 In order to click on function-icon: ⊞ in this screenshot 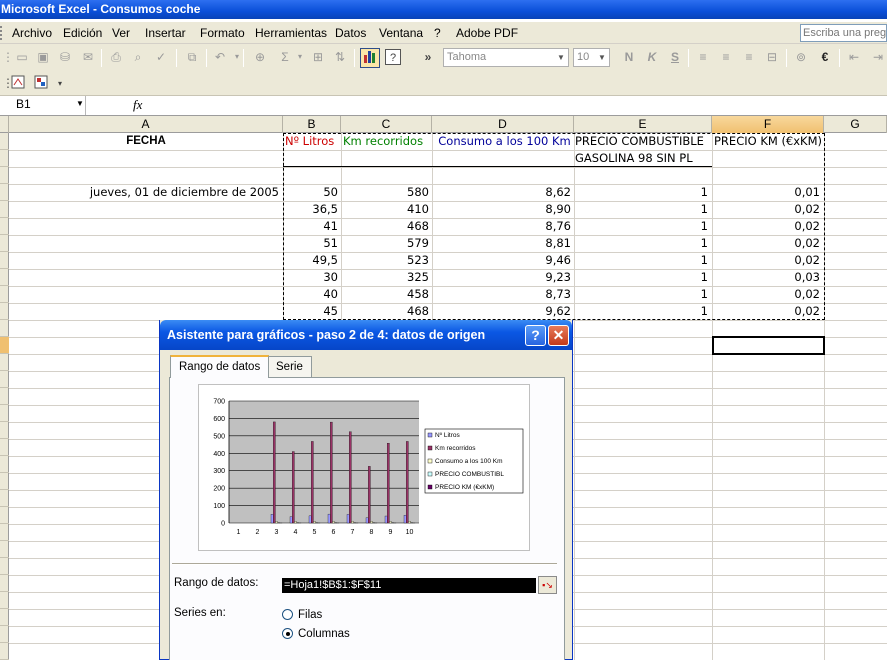, I will do `click(318, 57)`.